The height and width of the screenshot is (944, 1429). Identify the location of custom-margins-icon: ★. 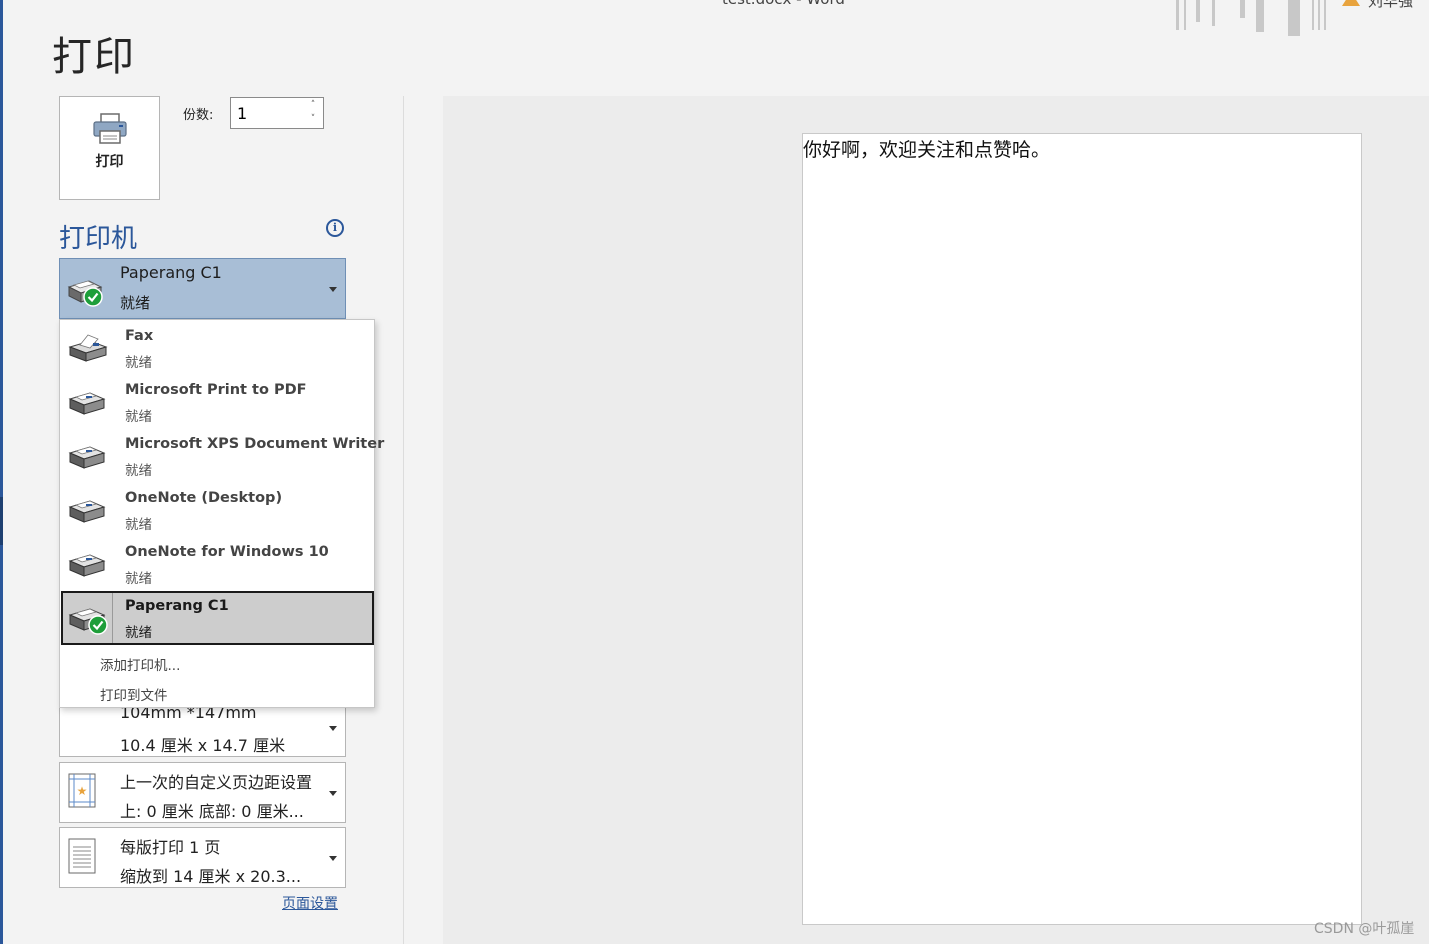
(83, 793).